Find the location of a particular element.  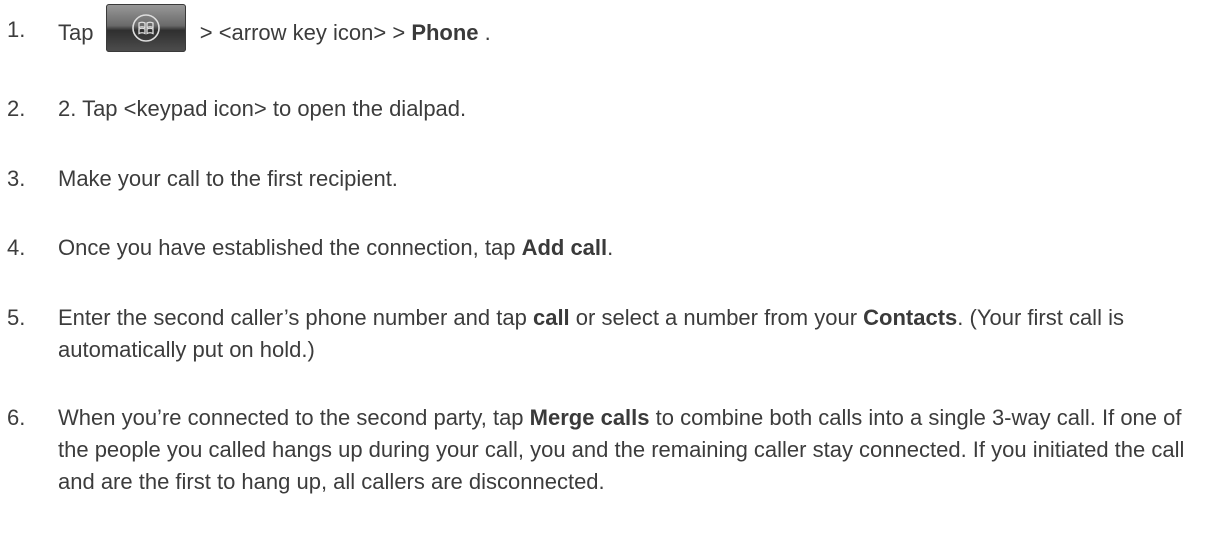

windows-start-button-icon is located at coordinates (145, 28).